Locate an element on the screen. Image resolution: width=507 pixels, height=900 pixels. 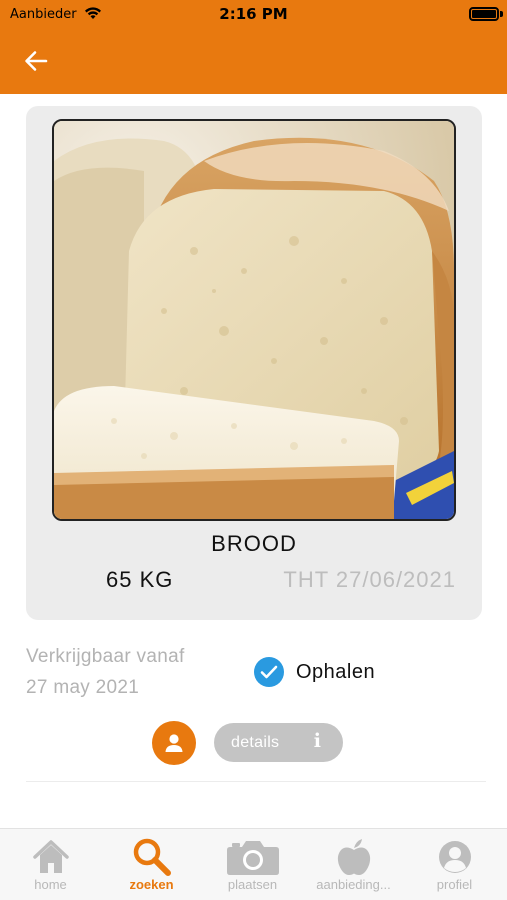
camera-icon is located at coordinates (252, 857).